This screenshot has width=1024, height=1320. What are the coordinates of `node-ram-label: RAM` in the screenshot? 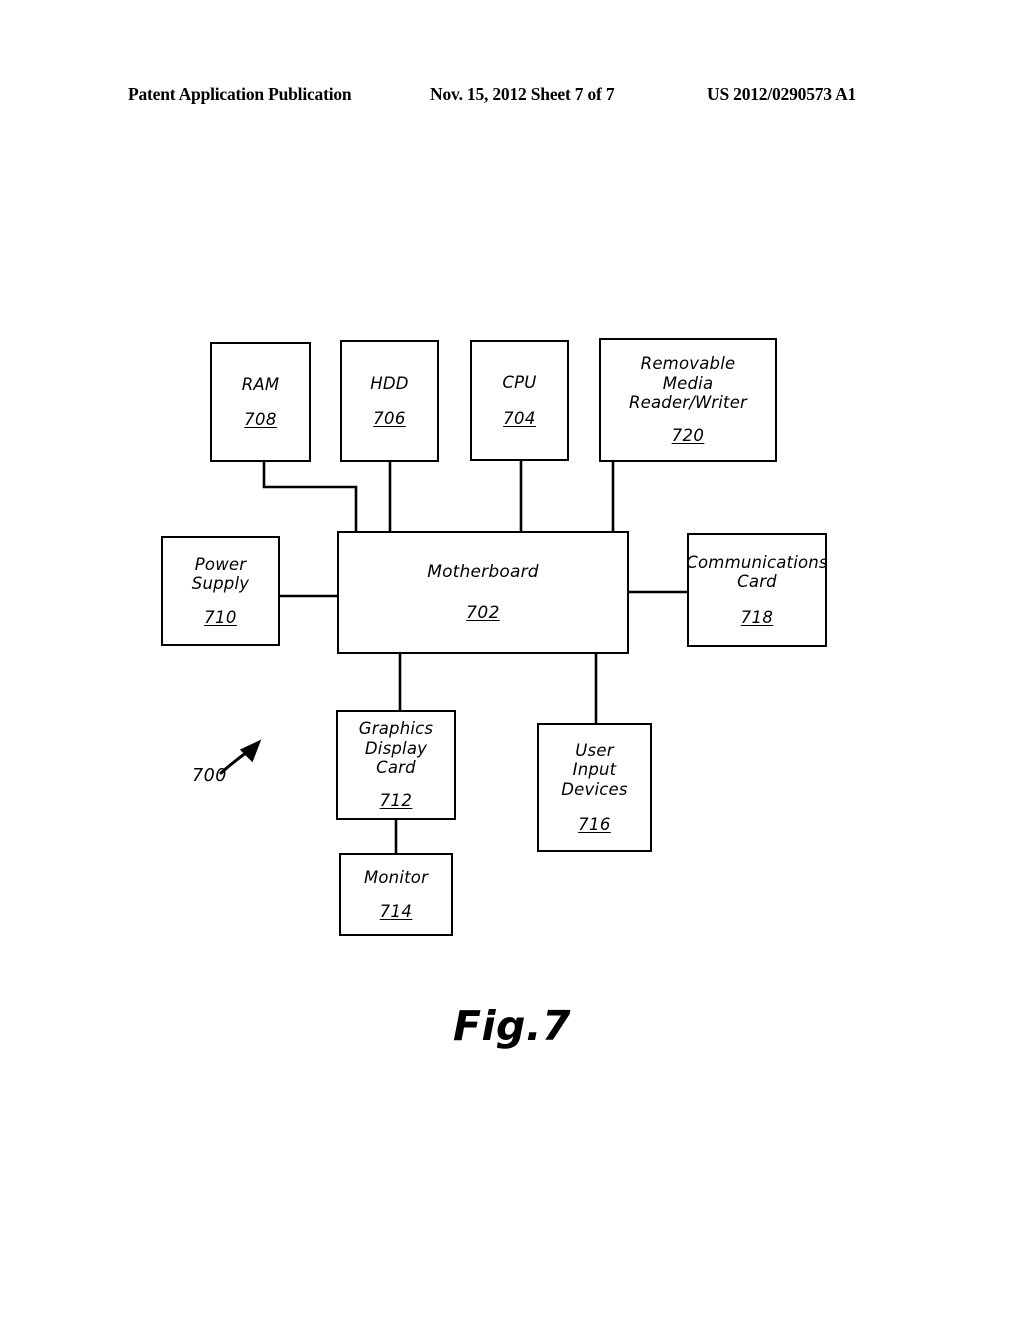 It's located at (260, 384).